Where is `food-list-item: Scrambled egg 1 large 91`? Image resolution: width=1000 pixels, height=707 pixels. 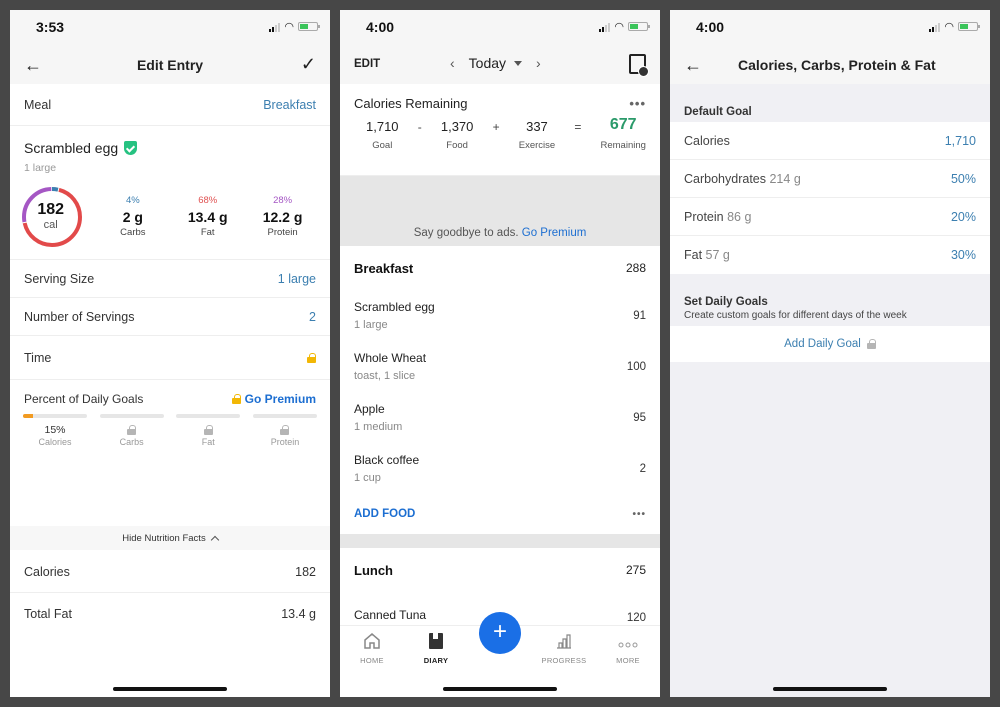
food-list-item: Scrambled egg 1 large 91 is located at coordinates (500, 315).